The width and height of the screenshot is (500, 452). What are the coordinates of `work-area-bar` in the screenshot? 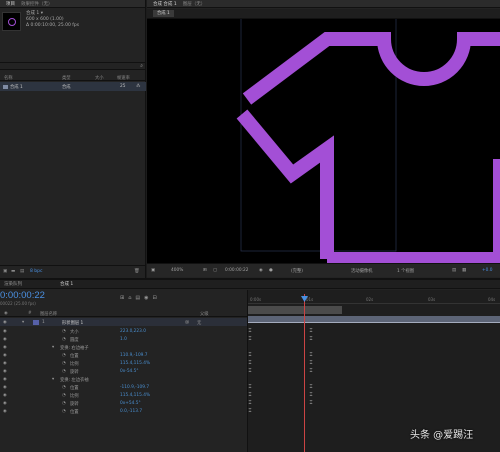 It's located at (295, 310).